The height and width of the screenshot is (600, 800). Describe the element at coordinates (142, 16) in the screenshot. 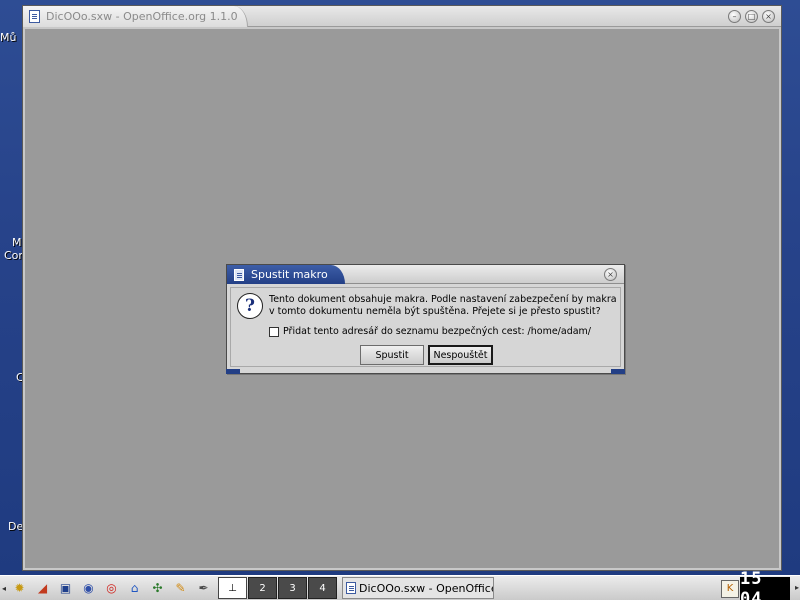

I see `window-title: DicOOo.sxw - OpenOffice.org 1.1.0` at that location.